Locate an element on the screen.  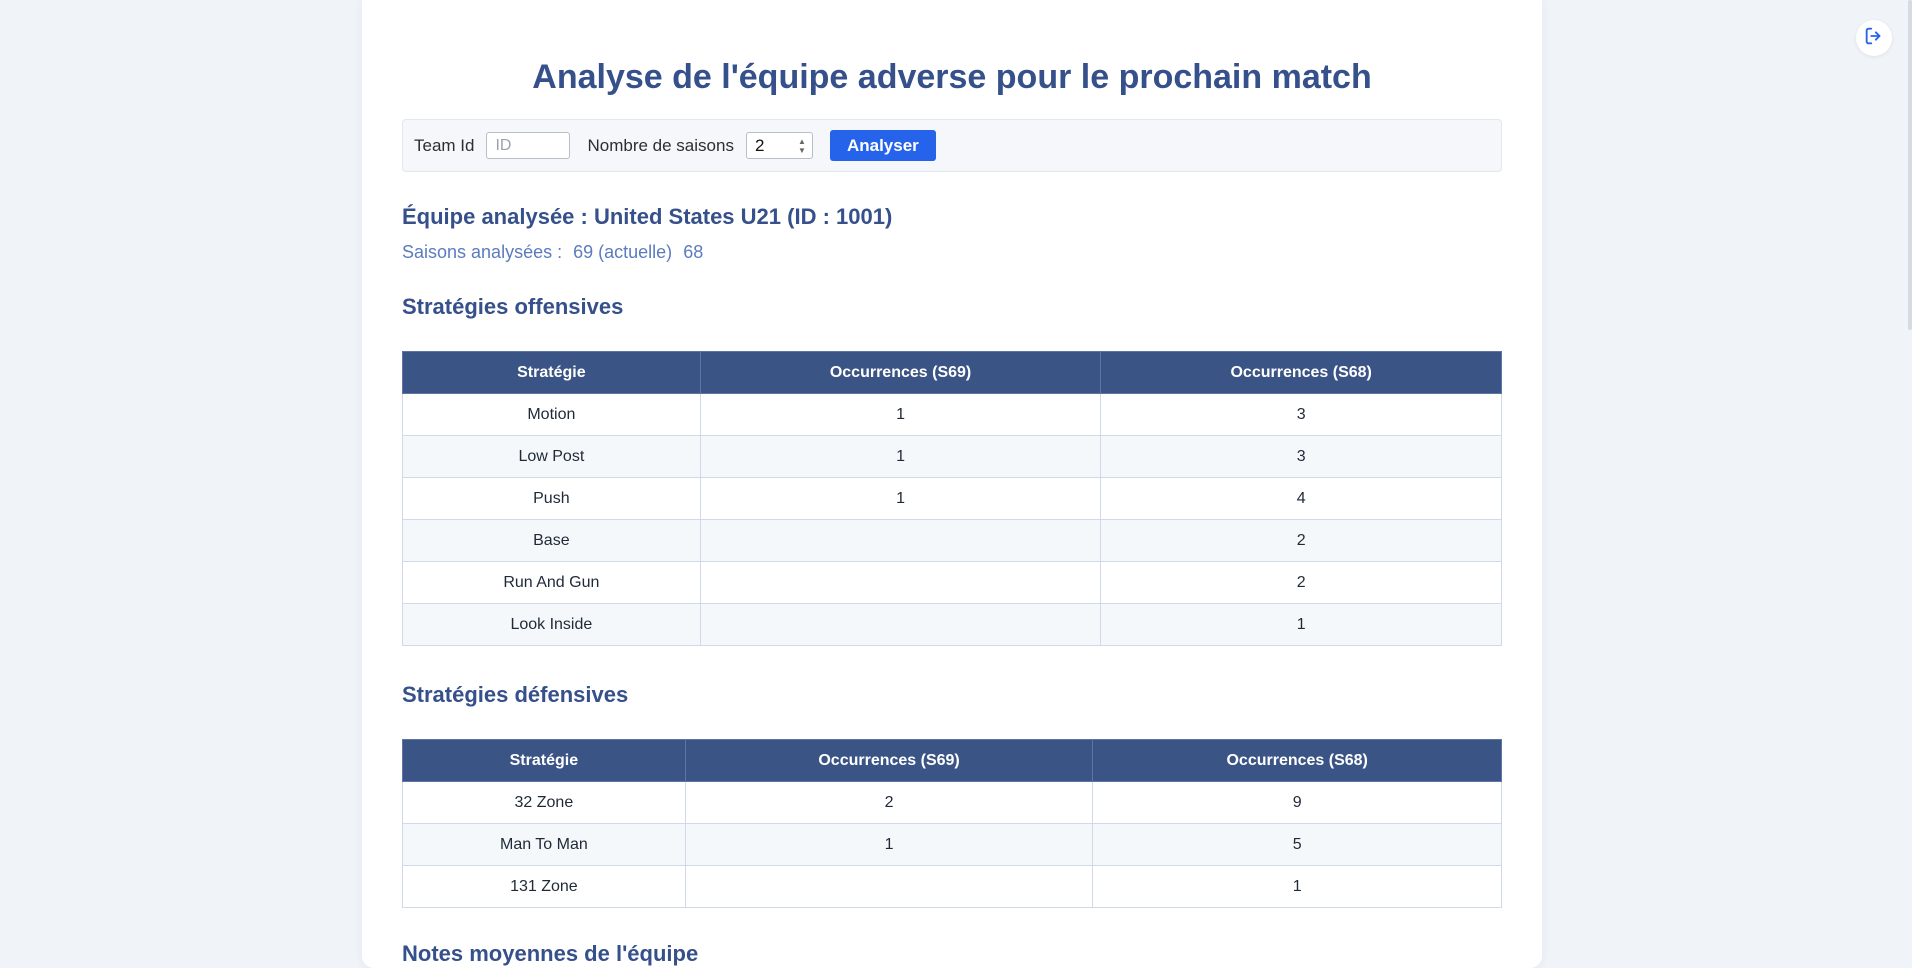
table-cell: Base is located at coordinates (551, 540).